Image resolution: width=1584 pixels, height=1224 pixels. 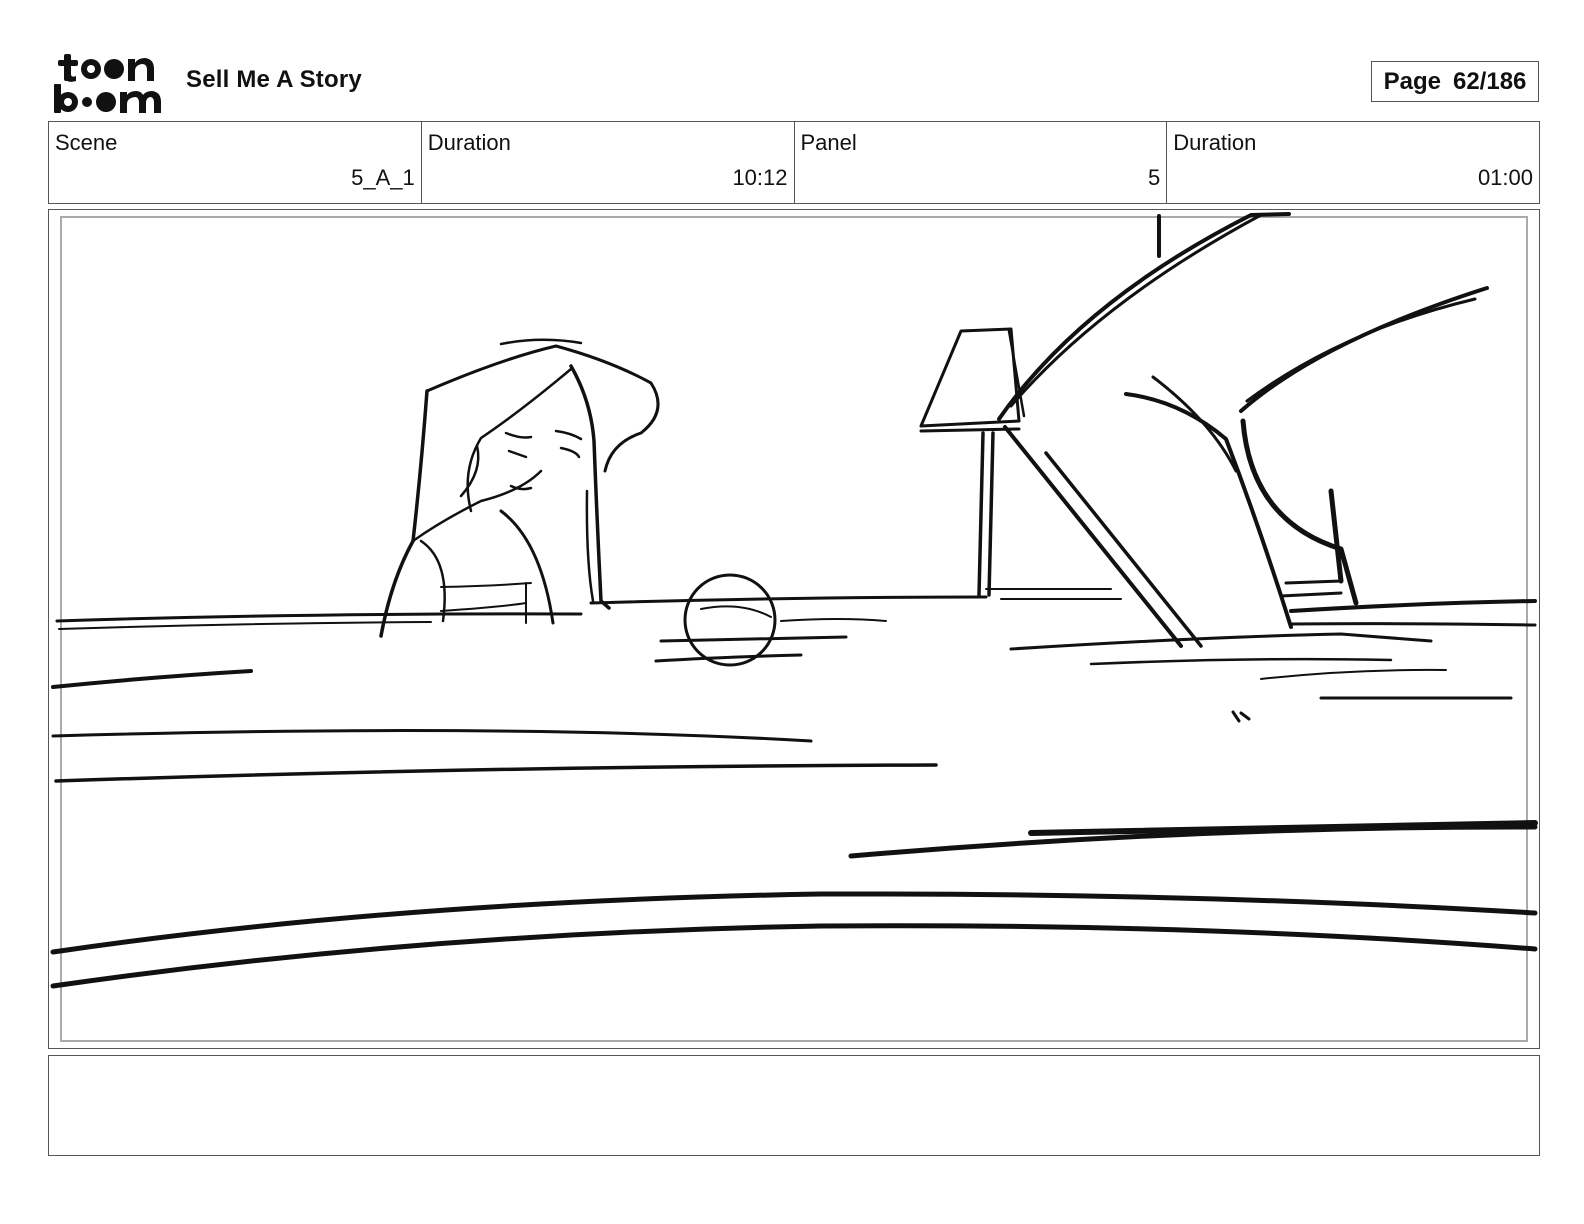 What do you see at coordinates (1243, 430) in the screenshot?
I see `chair-sketch` at bounding box center [1243, 430].